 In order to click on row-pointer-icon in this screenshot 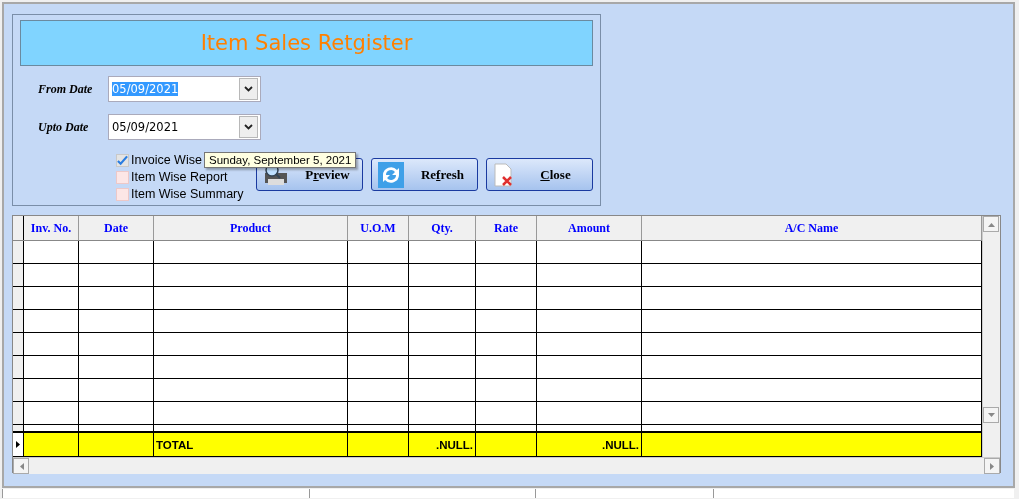, I will do `click(18, 444)`.